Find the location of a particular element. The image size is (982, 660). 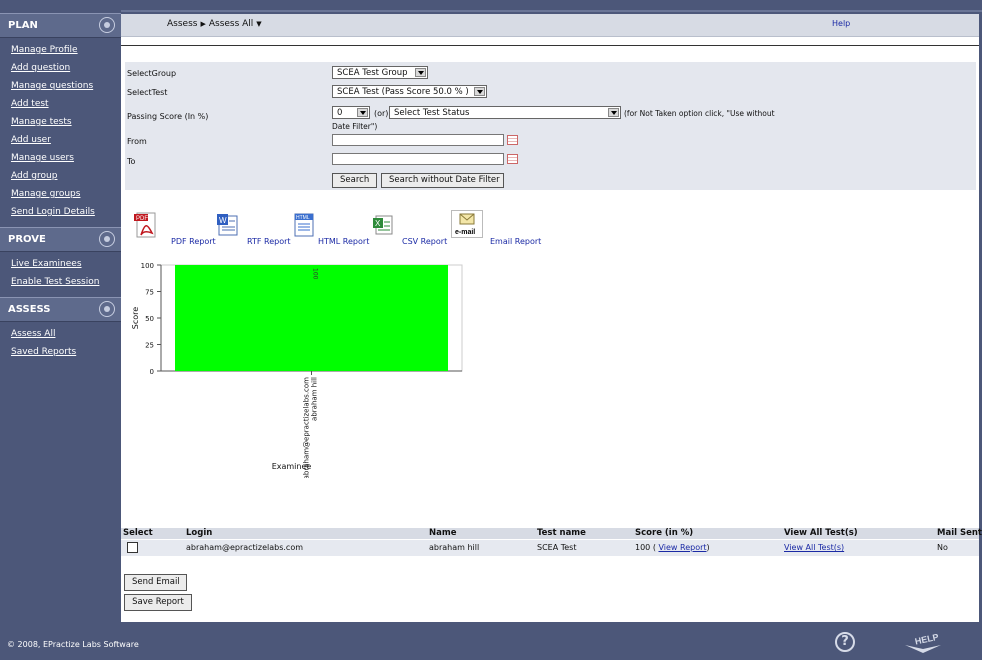

sidebar-item-manage-tests: Manage tests is located at coordinates (60, 122).